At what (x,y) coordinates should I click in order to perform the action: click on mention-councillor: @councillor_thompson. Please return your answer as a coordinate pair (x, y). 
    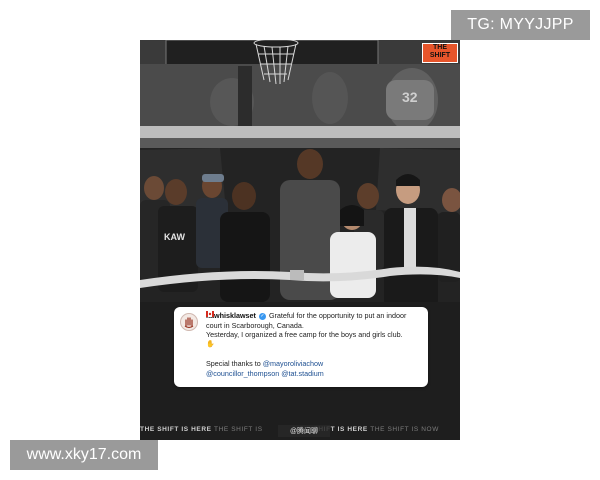
    Looking at the image, I should click on (242, 373).